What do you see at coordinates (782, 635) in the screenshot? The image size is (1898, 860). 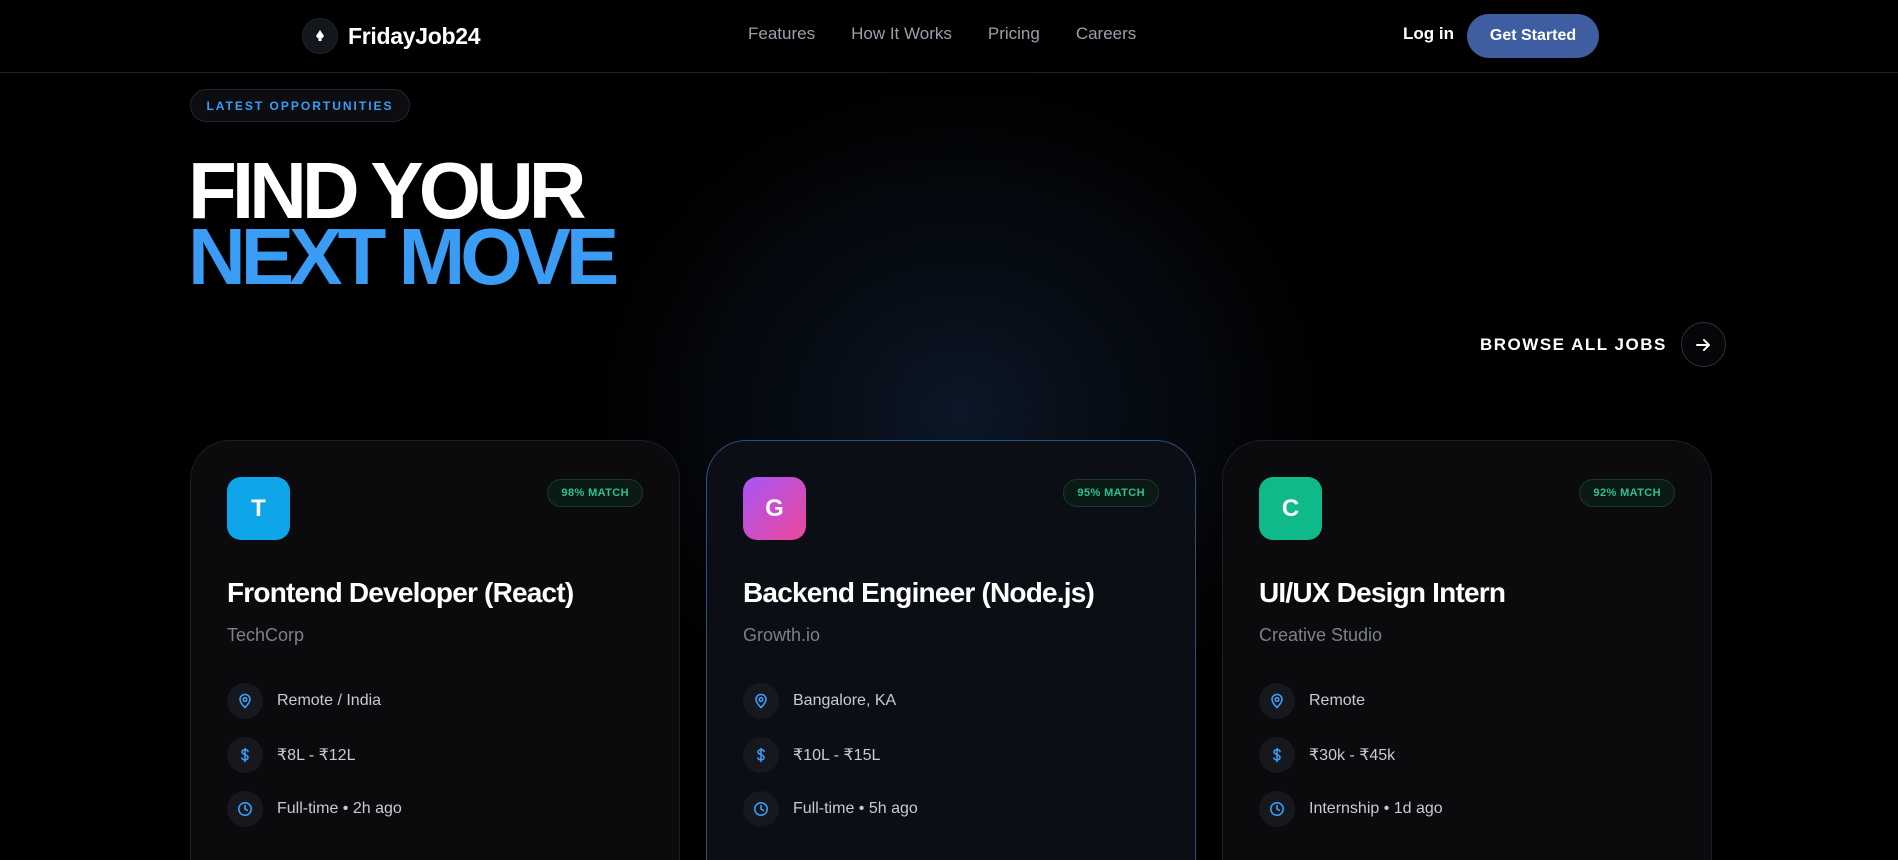 I see `company-name: Growth.io` at bounding box center [782, 635].